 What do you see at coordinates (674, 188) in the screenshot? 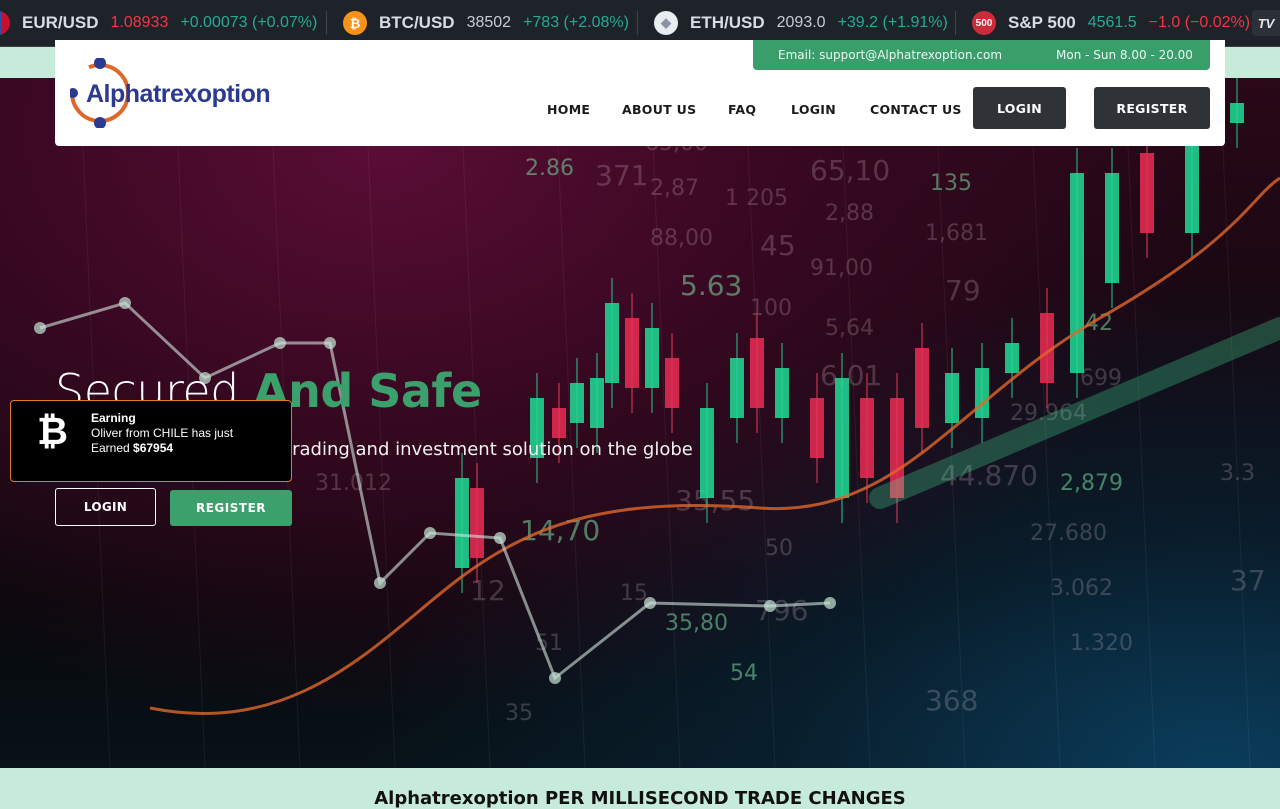
I see `background-number: 2,87` at bounding box center [674, 188].